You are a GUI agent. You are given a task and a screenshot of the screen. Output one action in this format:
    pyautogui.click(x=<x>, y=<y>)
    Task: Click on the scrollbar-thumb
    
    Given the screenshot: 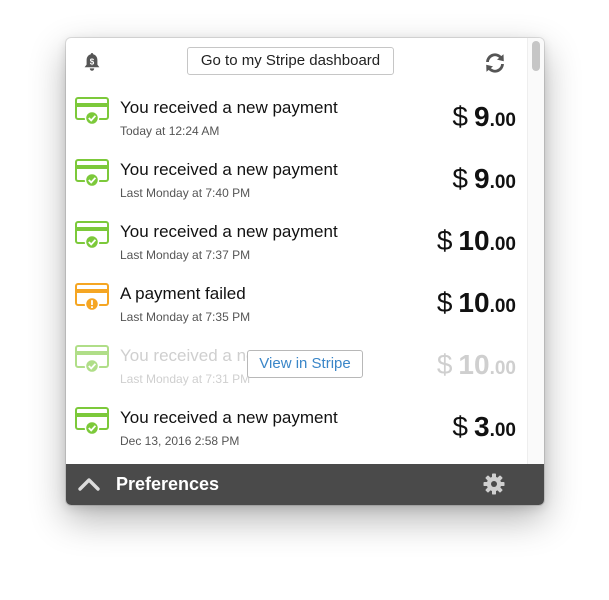 What is the action you would take?
    pyautogui.click(x=536, y=56)
    